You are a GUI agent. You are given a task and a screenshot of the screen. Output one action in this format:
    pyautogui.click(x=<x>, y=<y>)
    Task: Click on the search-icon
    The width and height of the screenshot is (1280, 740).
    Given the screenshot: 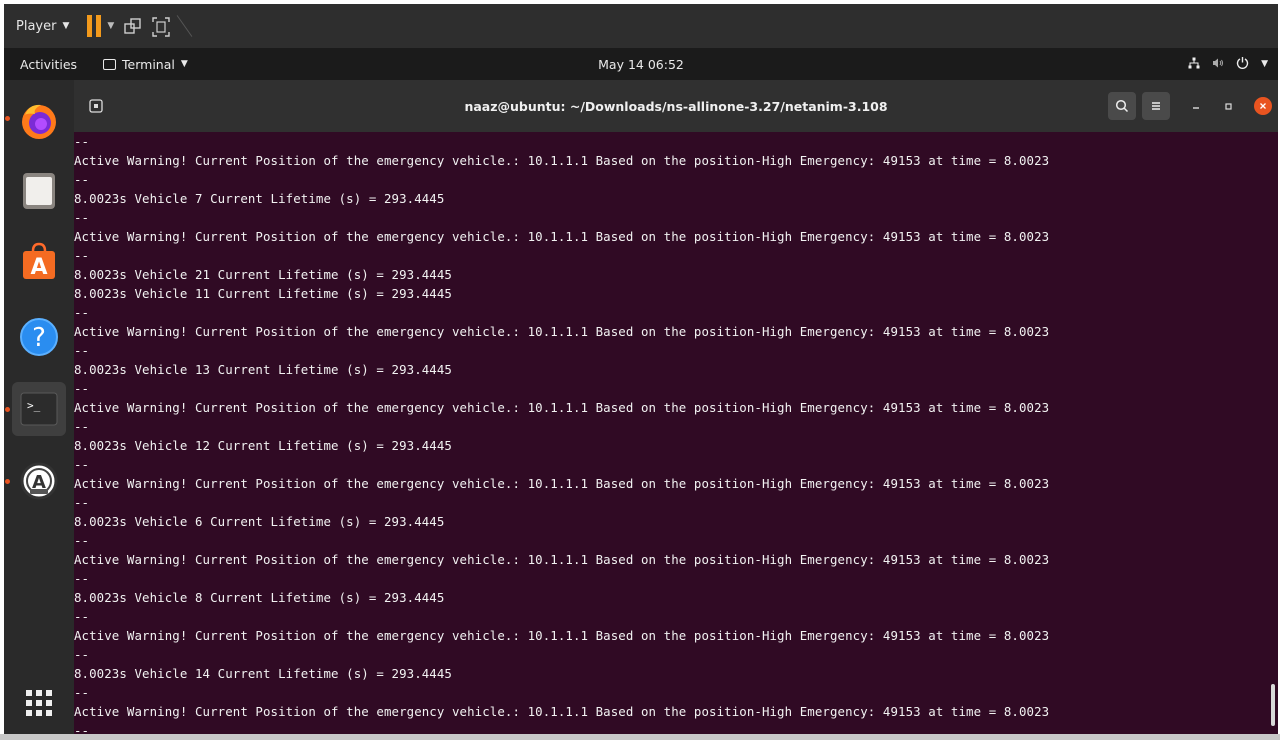 What is the action you would take?
    pyautogui.click(x=1122, y=106)
    